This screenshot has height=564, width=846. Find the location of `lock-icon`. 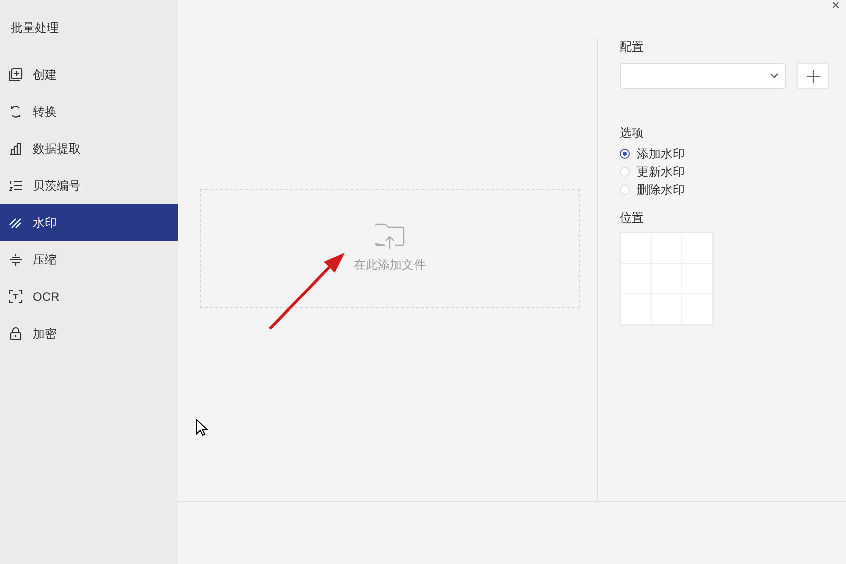

lock-icon is located at coordinates (16, 333).